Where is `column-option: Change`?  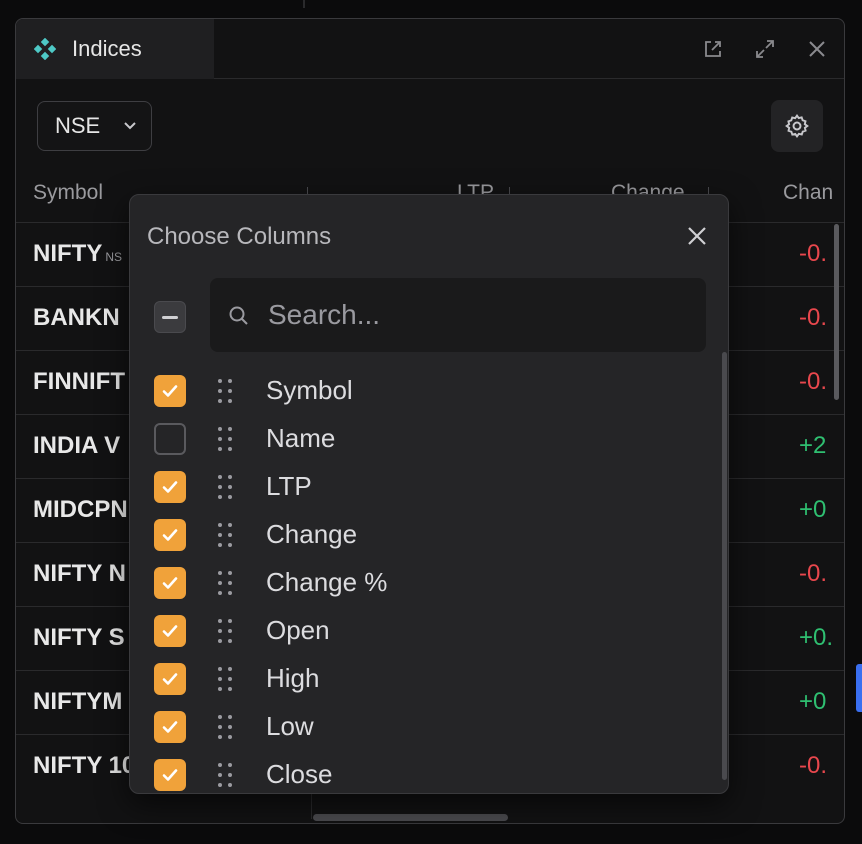 column-option: Change is located at coordinates (420, 535).